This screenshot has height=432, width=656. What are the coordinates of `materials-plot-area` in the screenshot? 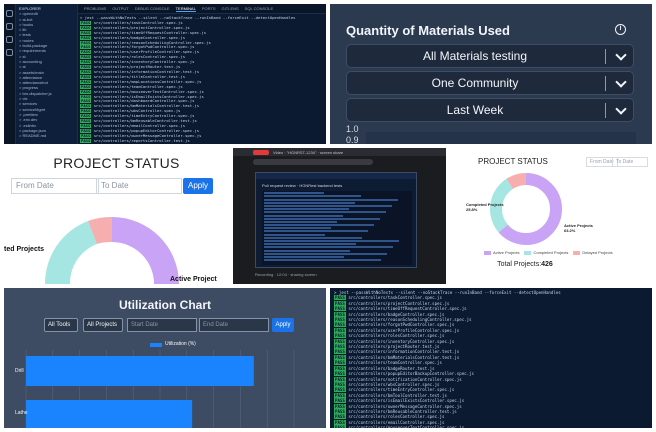 It's located at (501, 138).